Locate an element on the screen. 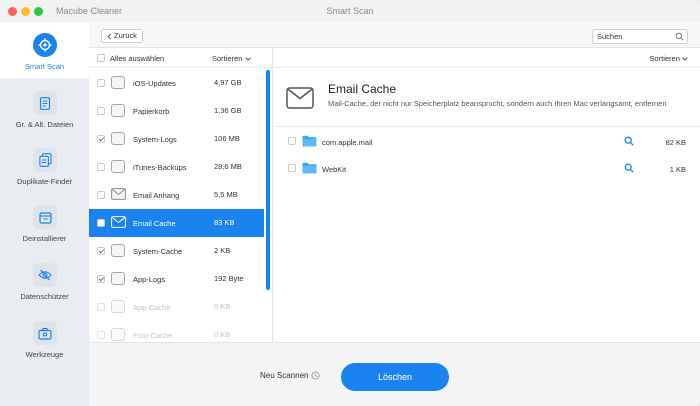 The image size is (700, 406). list-item-system-logs: System-Logs 106 MB is located at coordinates (176, 139).